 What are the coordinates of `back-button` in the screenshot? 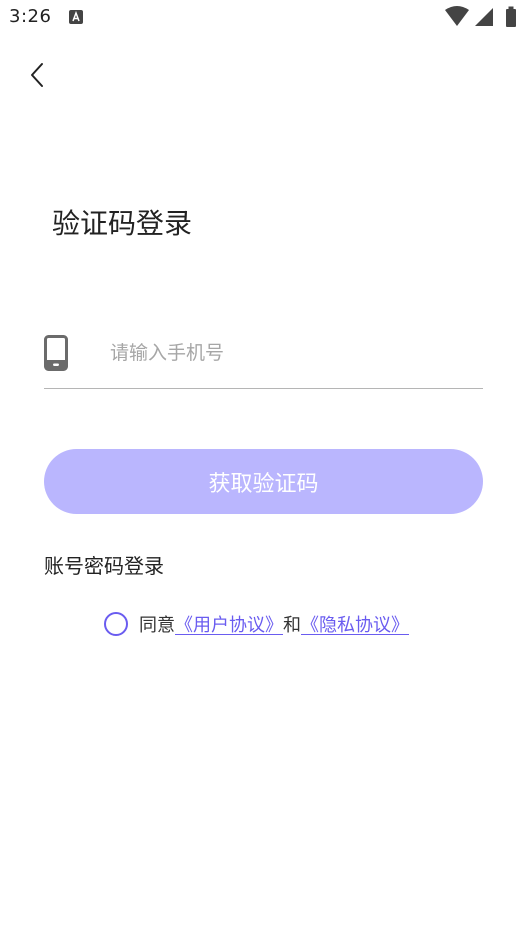 It's located at (37, 75).